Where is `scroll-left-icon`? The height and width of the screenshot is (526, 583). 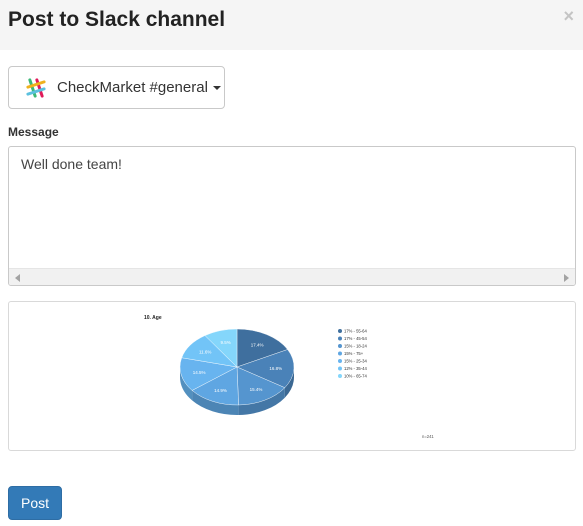 scroll-left-icon is located at coordinates (17, 278).